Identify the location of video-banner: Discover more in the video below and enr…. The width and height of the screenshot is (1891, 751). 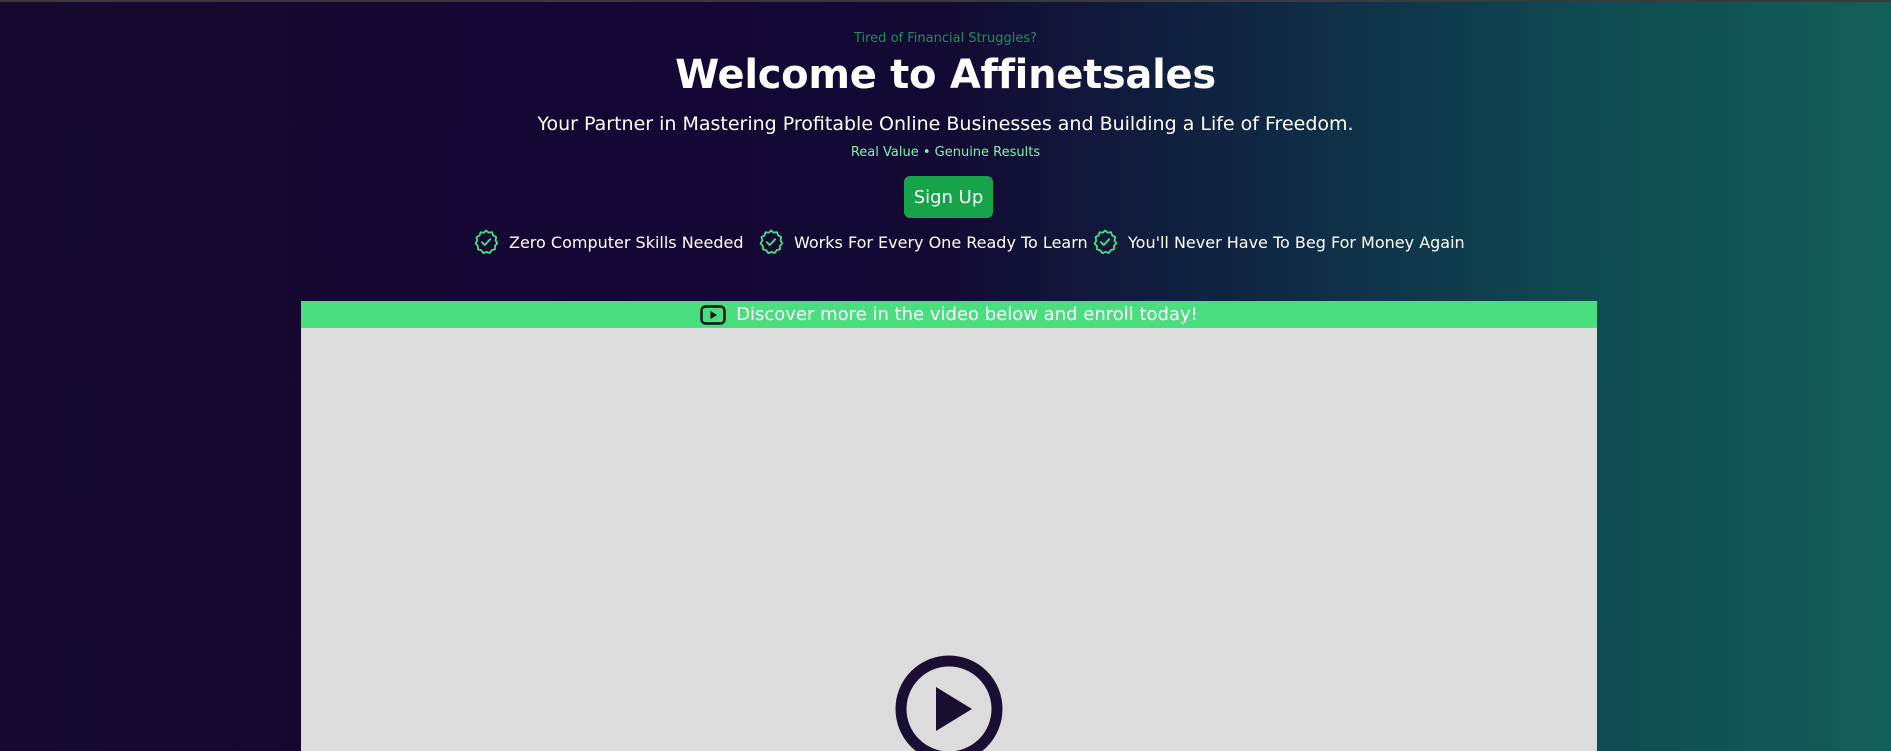
(949, 314).